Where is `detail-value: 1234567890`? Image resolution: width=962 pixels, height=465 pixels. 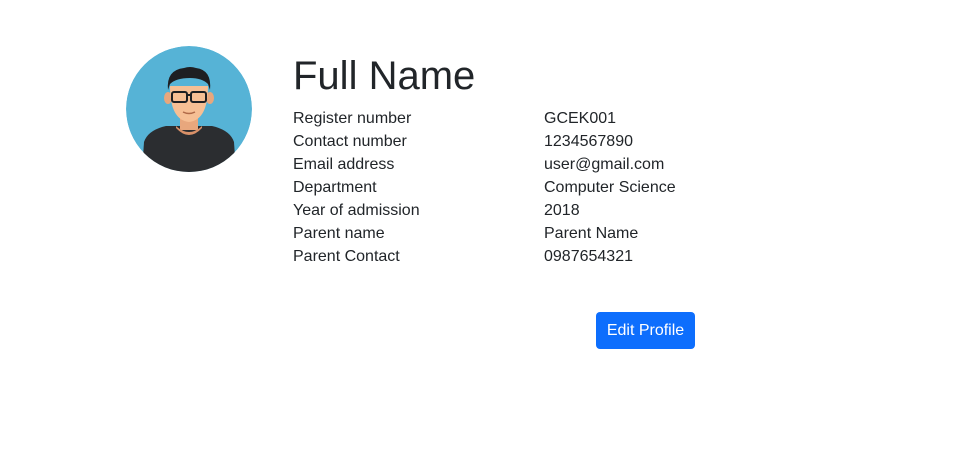
detail-value: 1234567890 is located at coordinates (588, 141).